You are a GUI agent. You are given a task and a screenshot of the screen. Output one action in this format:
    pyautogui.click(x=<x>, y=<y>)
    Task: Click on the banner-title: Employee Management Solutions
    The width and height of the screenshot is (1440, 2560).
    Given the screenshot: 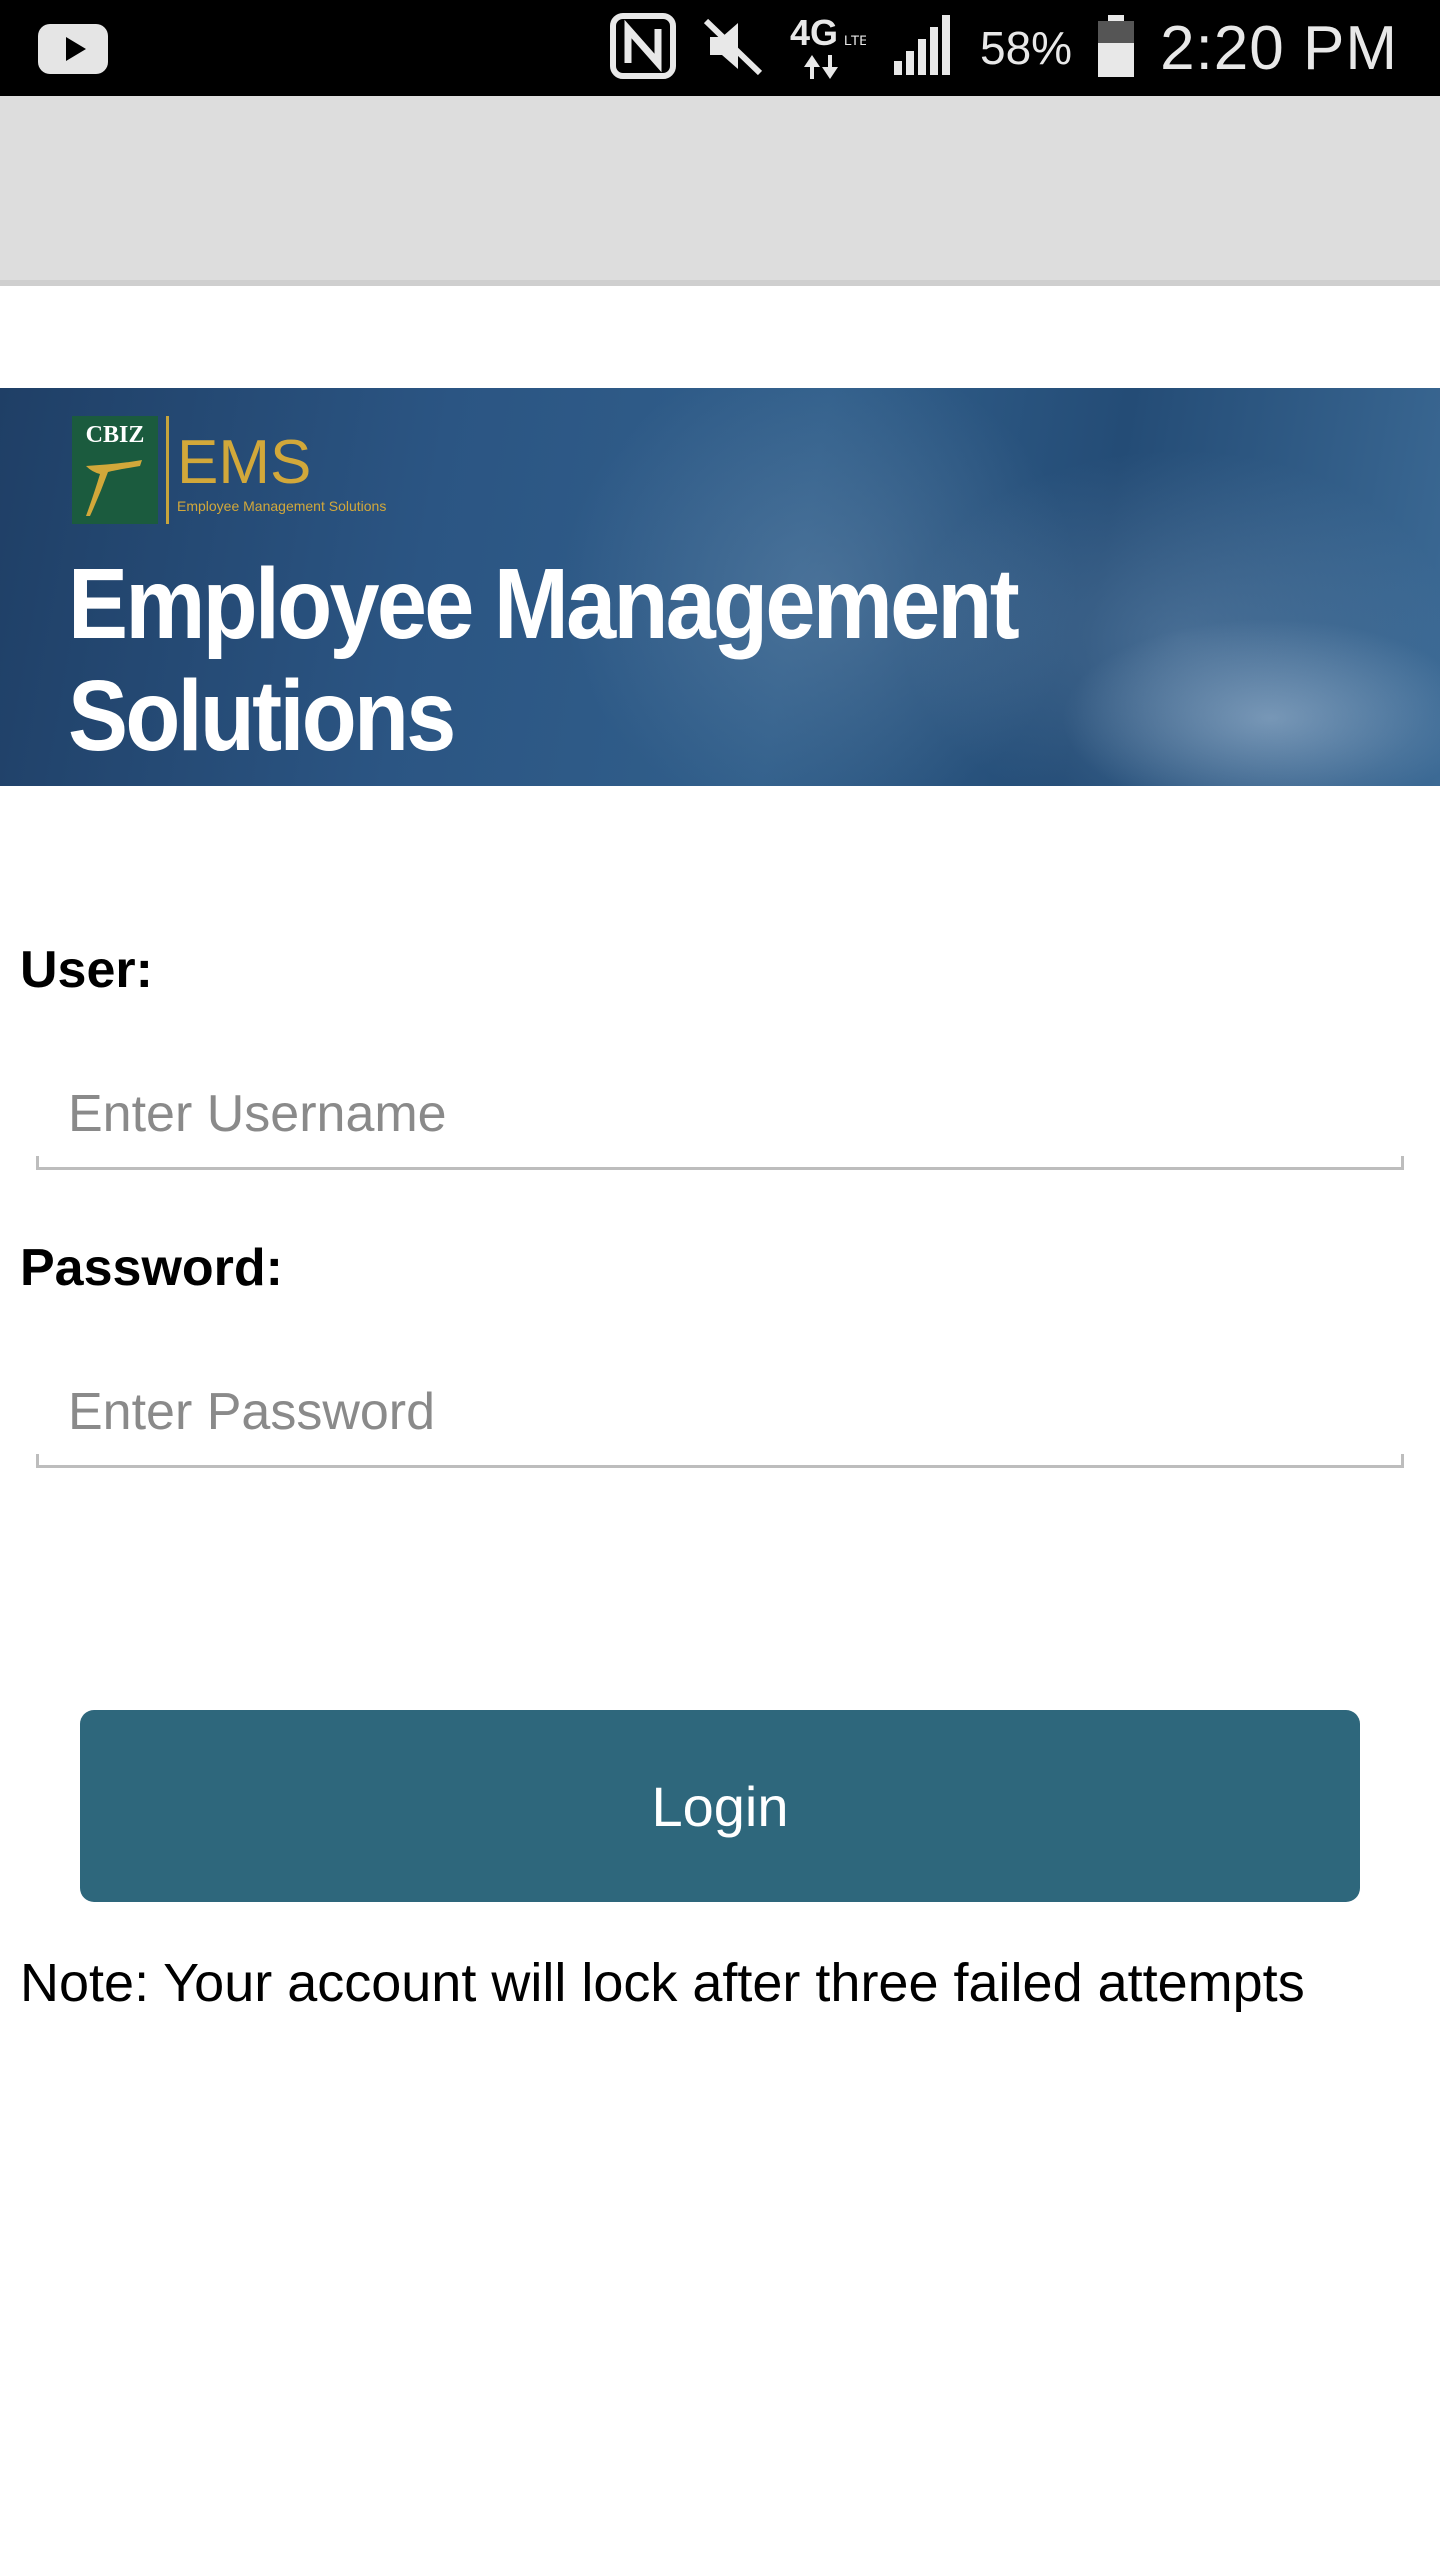 What is the action you would take?
    pyautogui.click(x=563, y=660)
    